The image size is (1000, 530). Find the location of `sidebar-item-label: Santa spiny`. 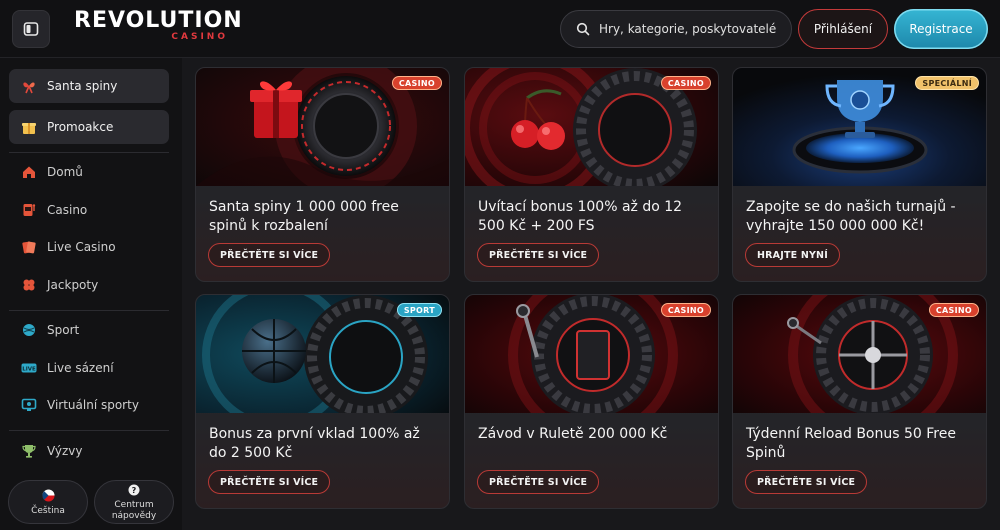

sidebar-item-label: Santa spiny is located at coordinates (82, 86).